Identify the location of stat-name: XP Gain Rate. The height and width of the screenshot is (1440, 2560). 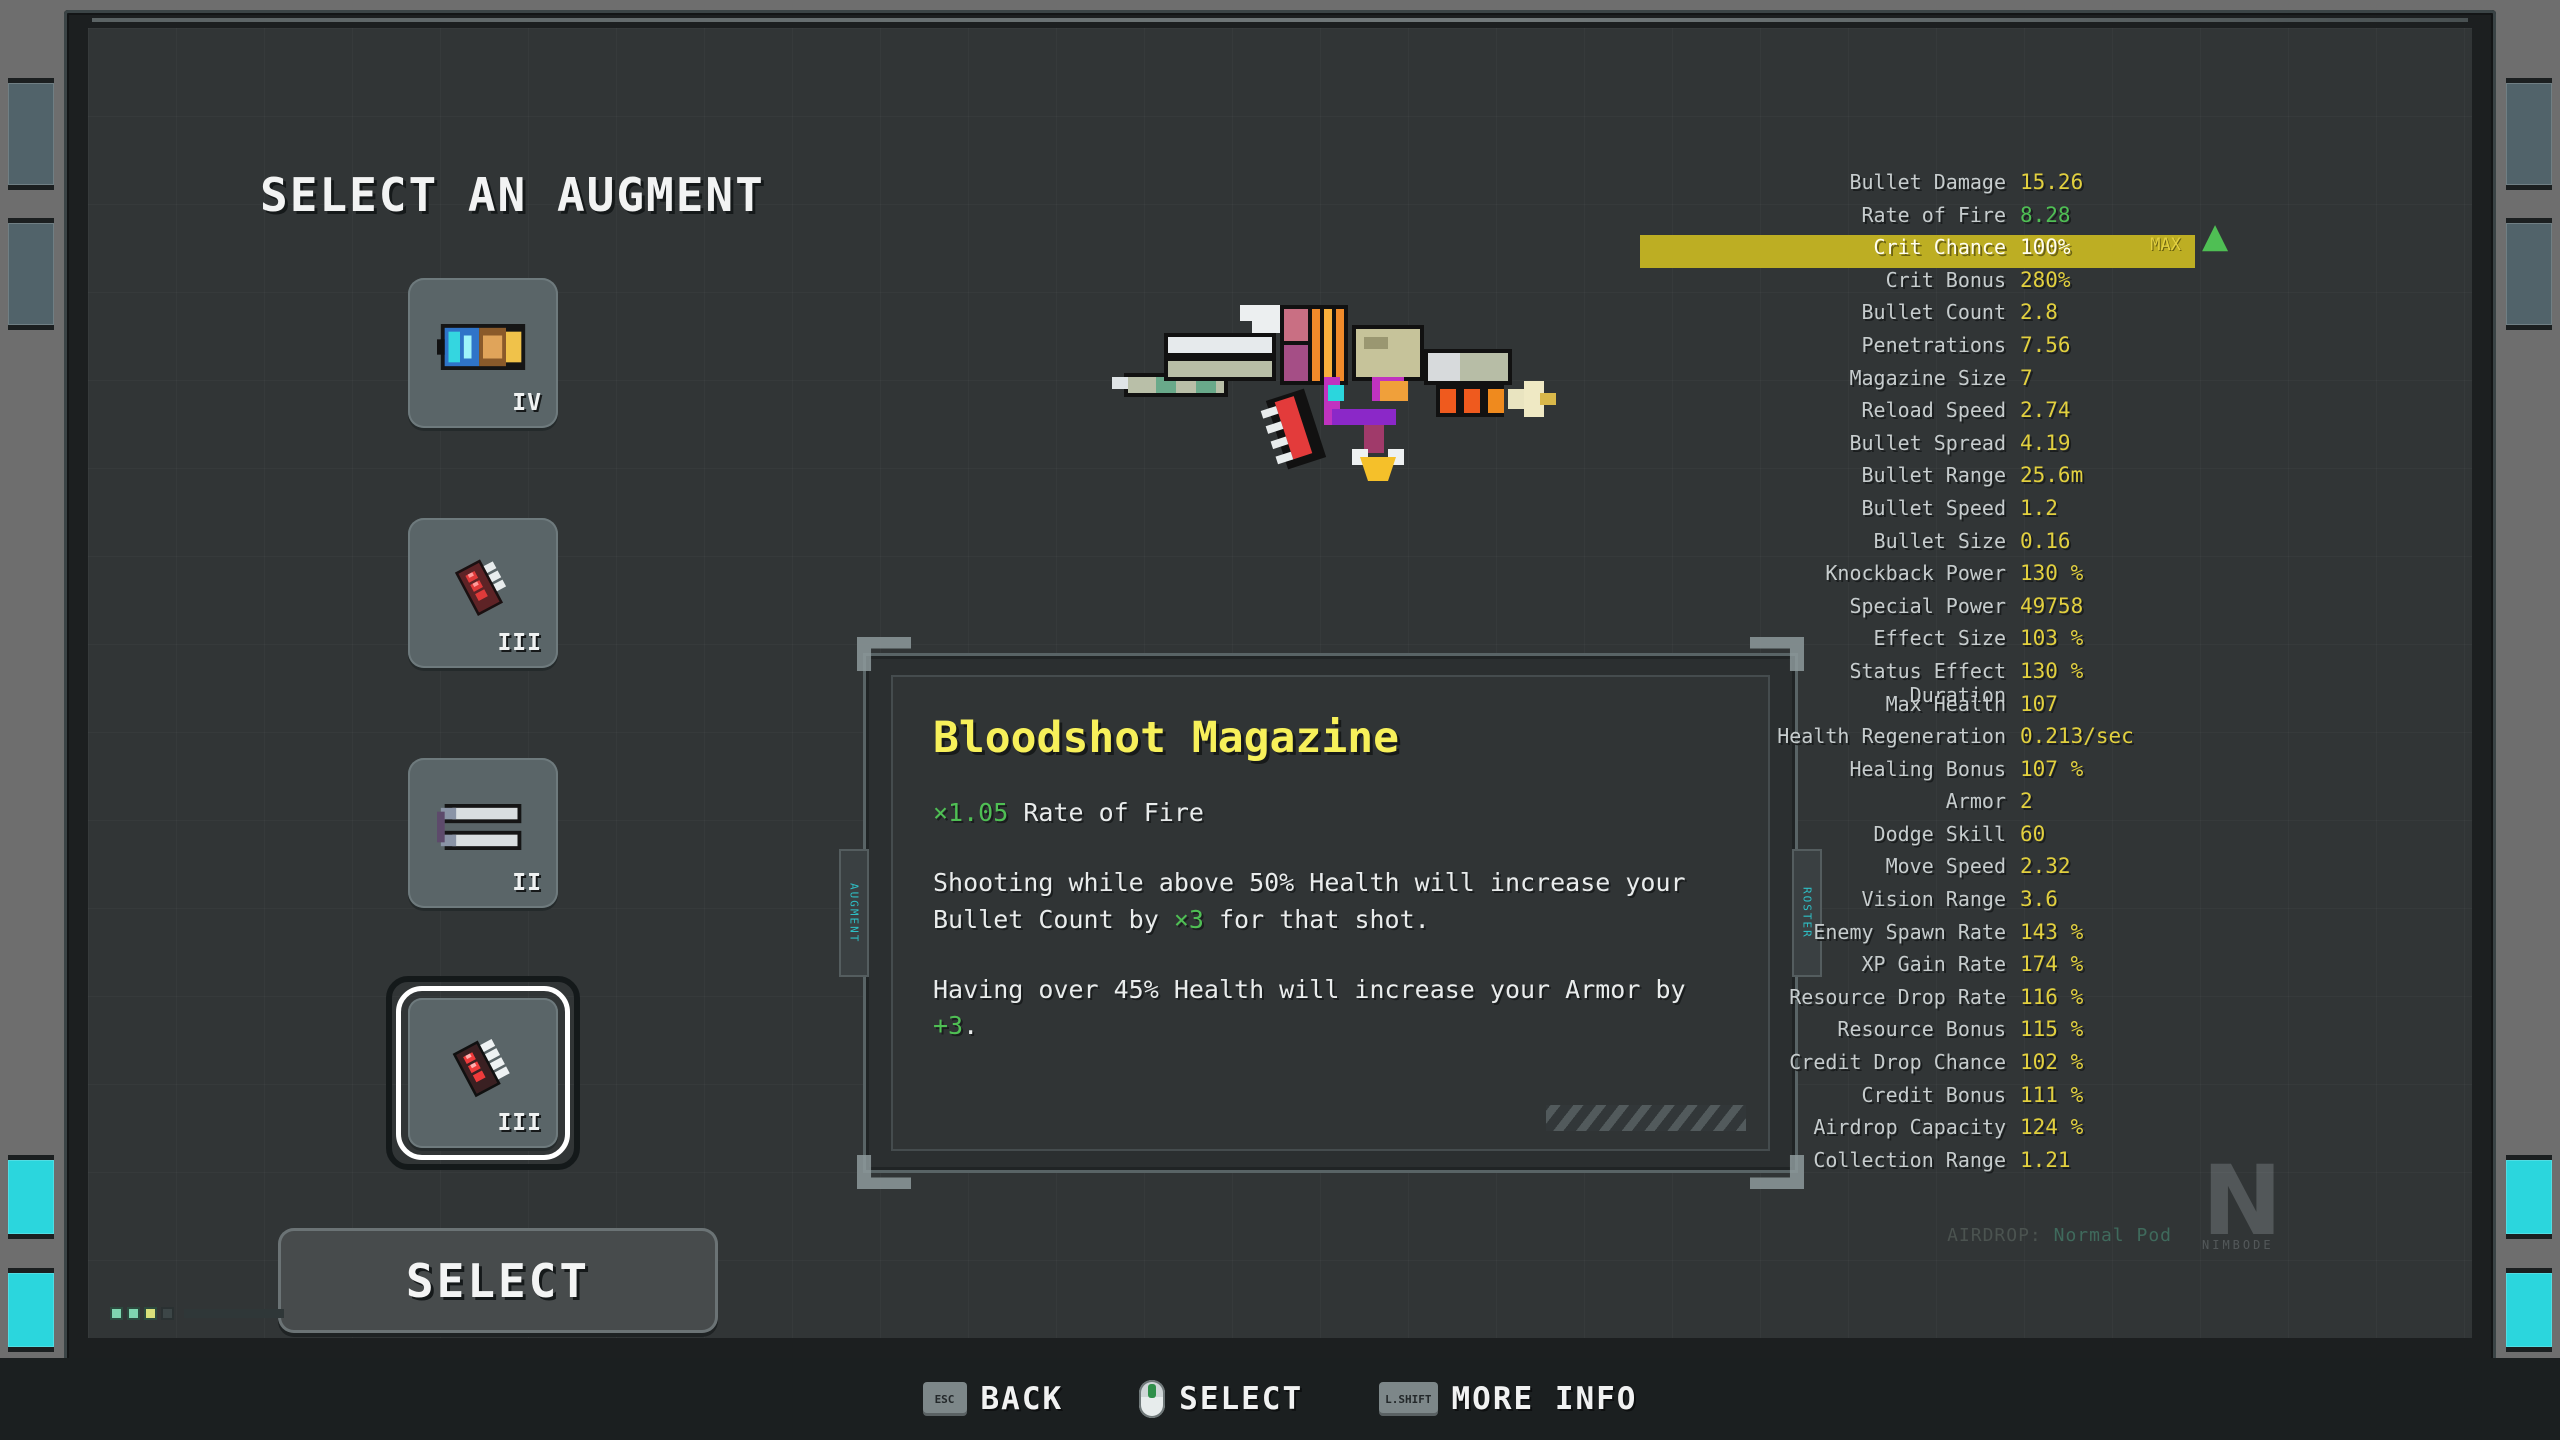
(1934, 964).